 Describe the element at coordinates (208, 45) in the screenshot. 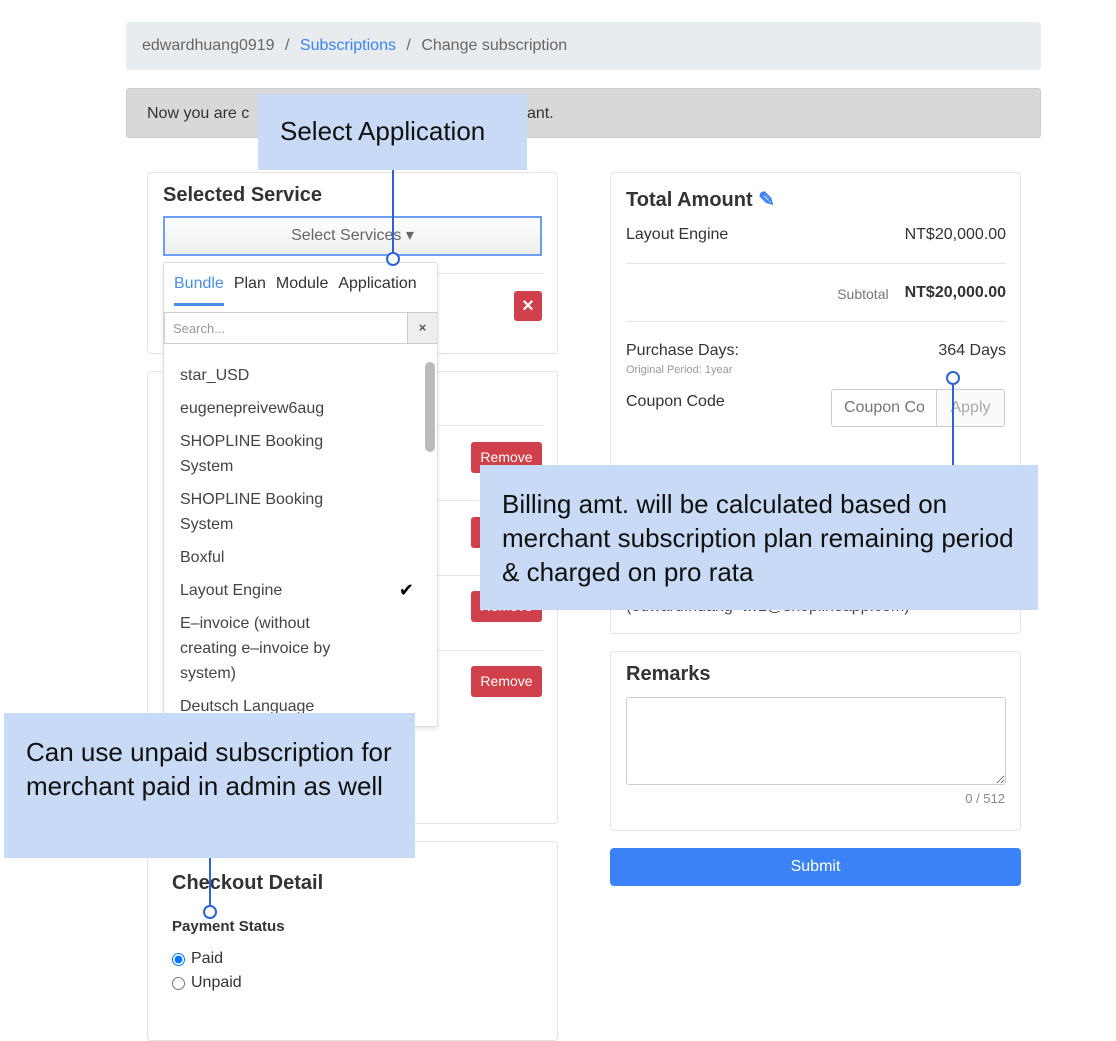

I see `breadcrumb-user: edwardhuang0919` at that location.